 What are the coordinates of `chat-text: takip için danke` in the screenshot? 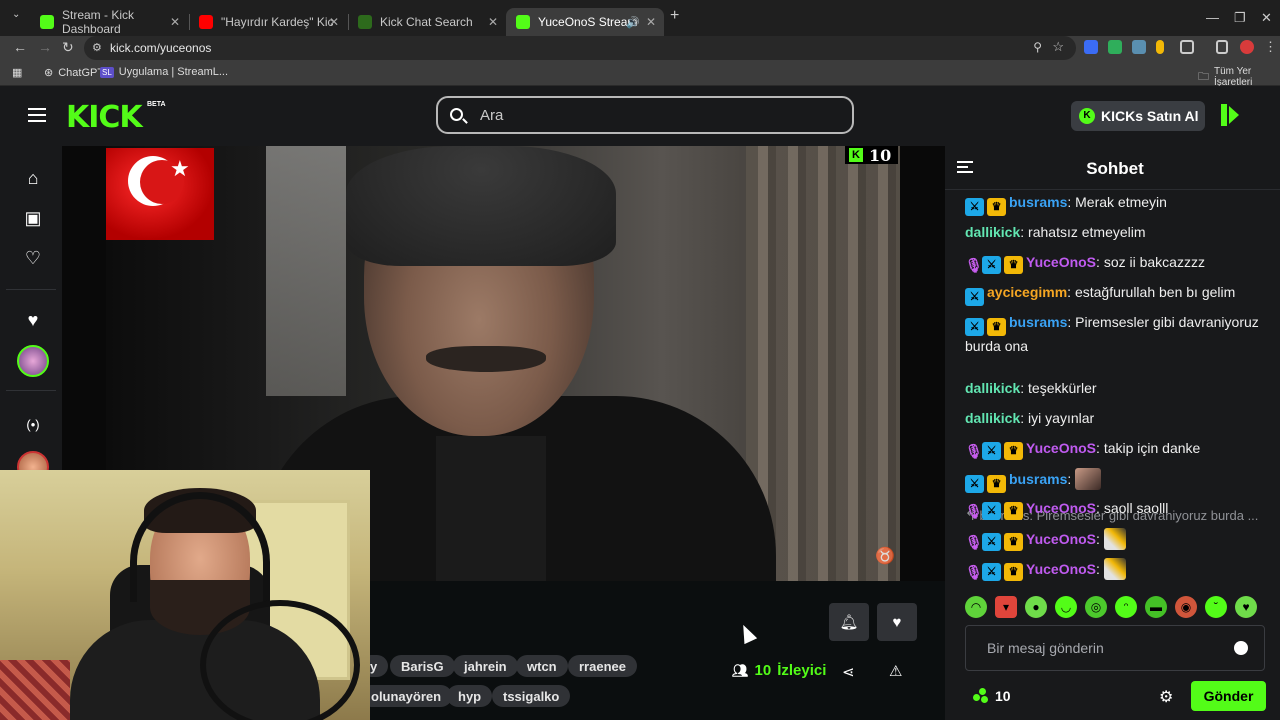 It's located at (1152, 448).